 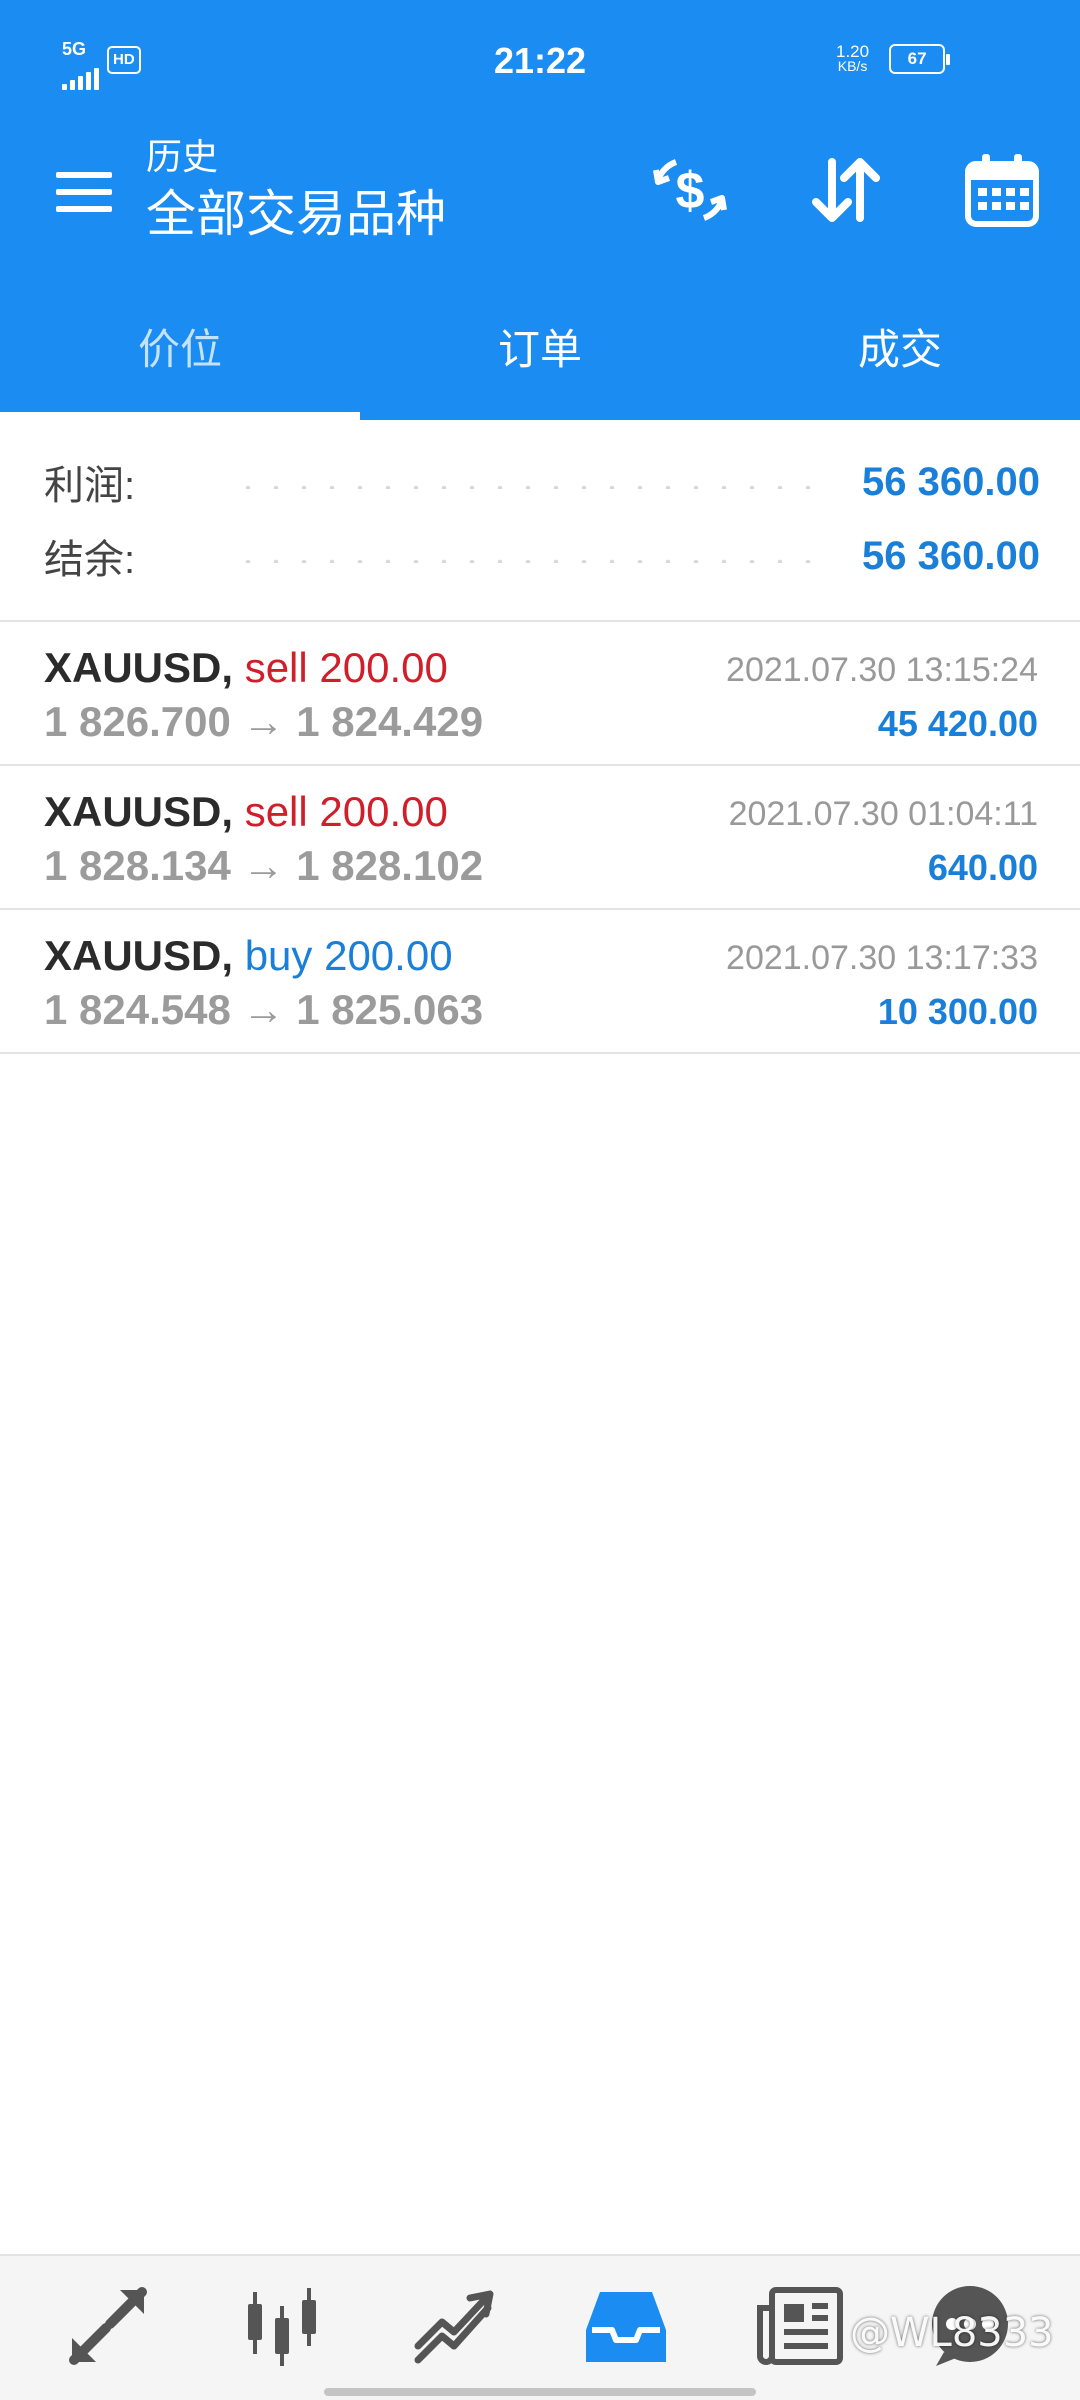 I want to click on battery-icon: 67, so click(x=920, y=59).